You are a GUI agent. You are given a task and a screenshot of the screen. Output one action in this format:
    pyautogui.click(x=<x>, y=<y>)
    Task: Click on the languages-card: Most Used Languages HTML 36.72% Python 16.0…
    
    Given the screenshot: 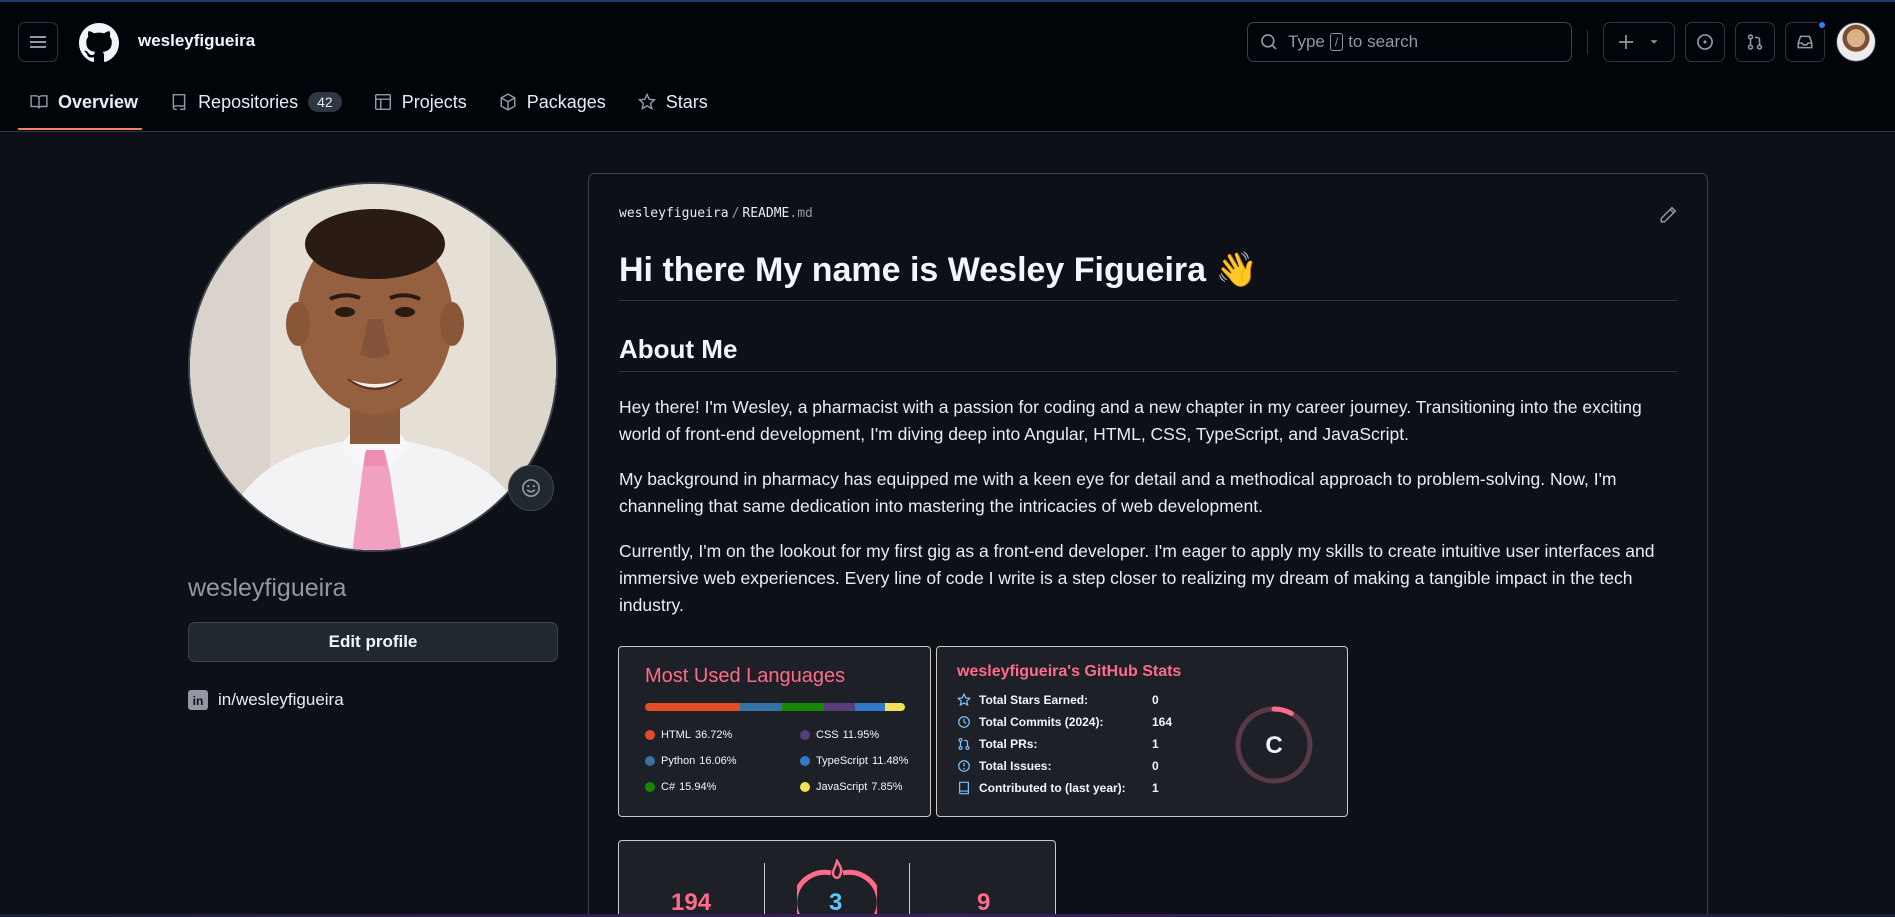 What is the action you would take?
    pyautogui.click(x=774, y=731)
    